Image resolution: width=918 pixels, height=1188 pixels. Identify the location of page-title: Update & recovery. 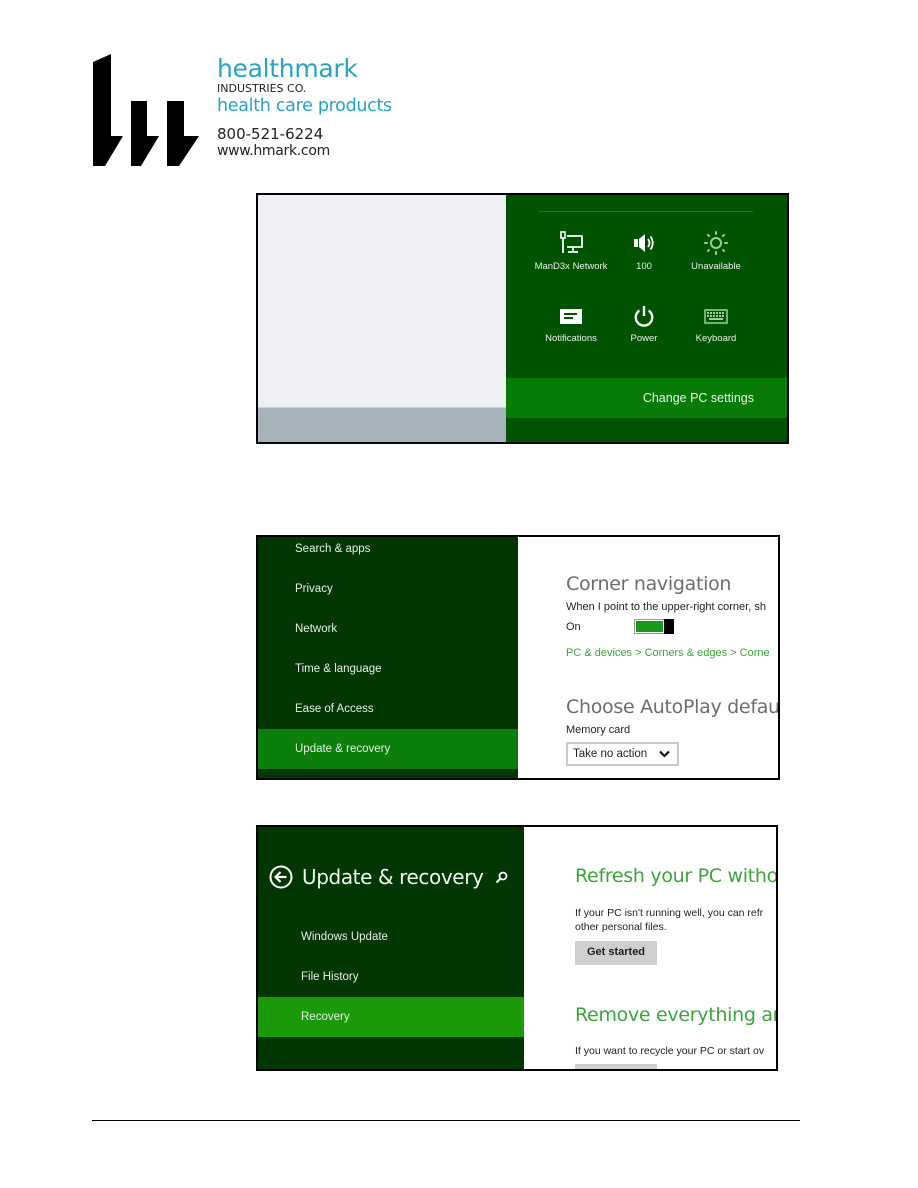
(393, 877).